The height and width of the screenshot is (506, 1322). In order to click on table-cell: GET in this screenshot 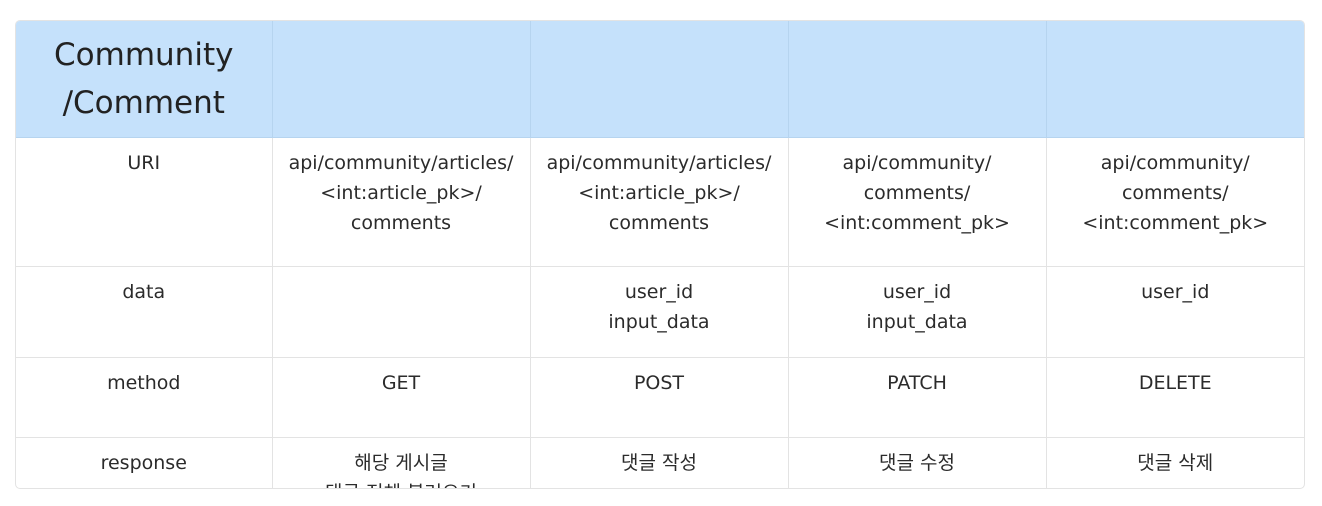, I will do `click(401, 397)`.